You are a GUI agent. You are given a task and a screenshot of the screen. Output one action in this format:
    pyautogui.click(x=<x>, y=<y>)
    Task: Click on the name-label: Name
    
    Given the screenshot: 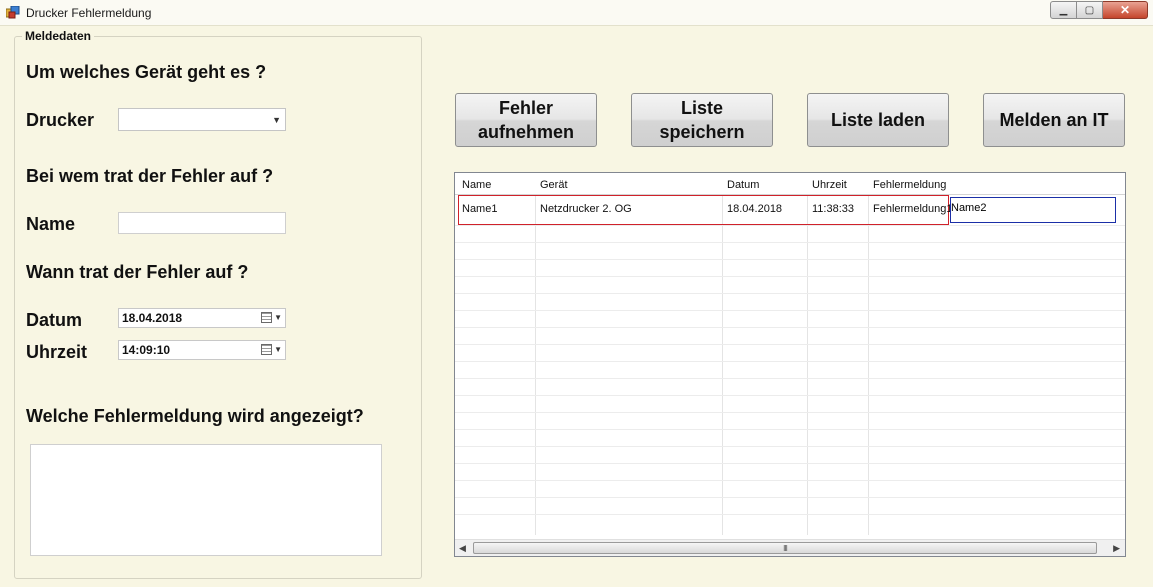 What is the action you would take?
    pyautogui.click(x=51, y=224)
    